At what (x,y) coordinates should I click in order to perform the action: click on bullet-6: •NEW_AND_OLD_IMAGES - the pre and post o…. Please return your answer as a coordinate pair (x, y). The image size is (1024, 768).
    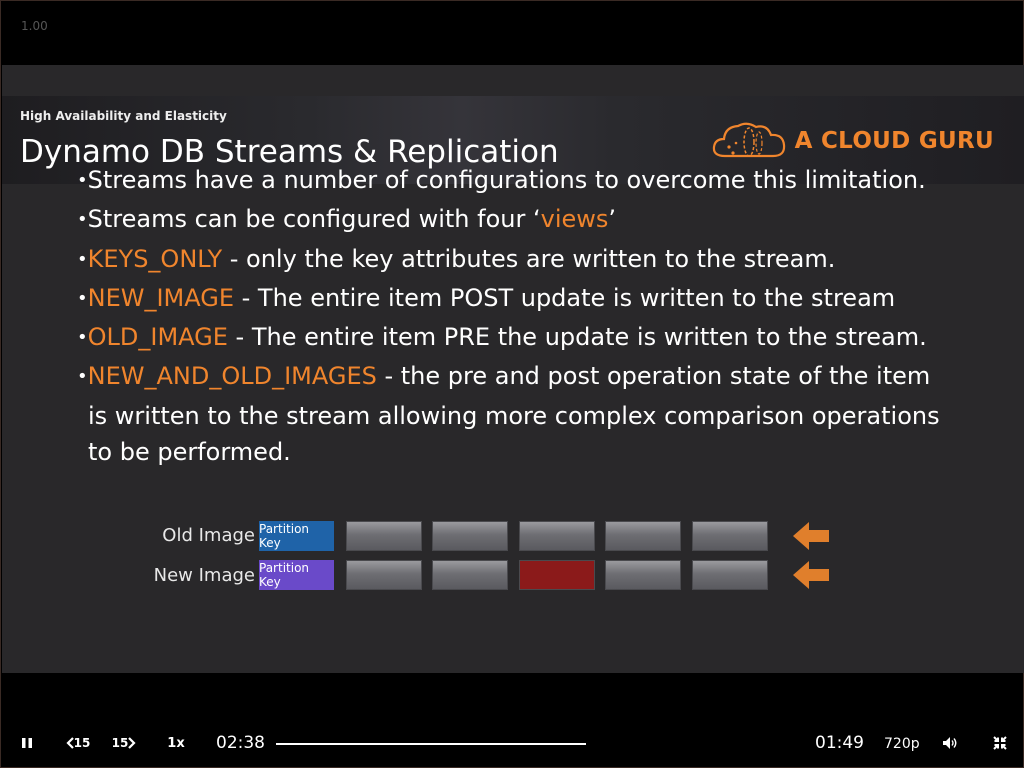
    Looking at the image, I should click on (504, 376).